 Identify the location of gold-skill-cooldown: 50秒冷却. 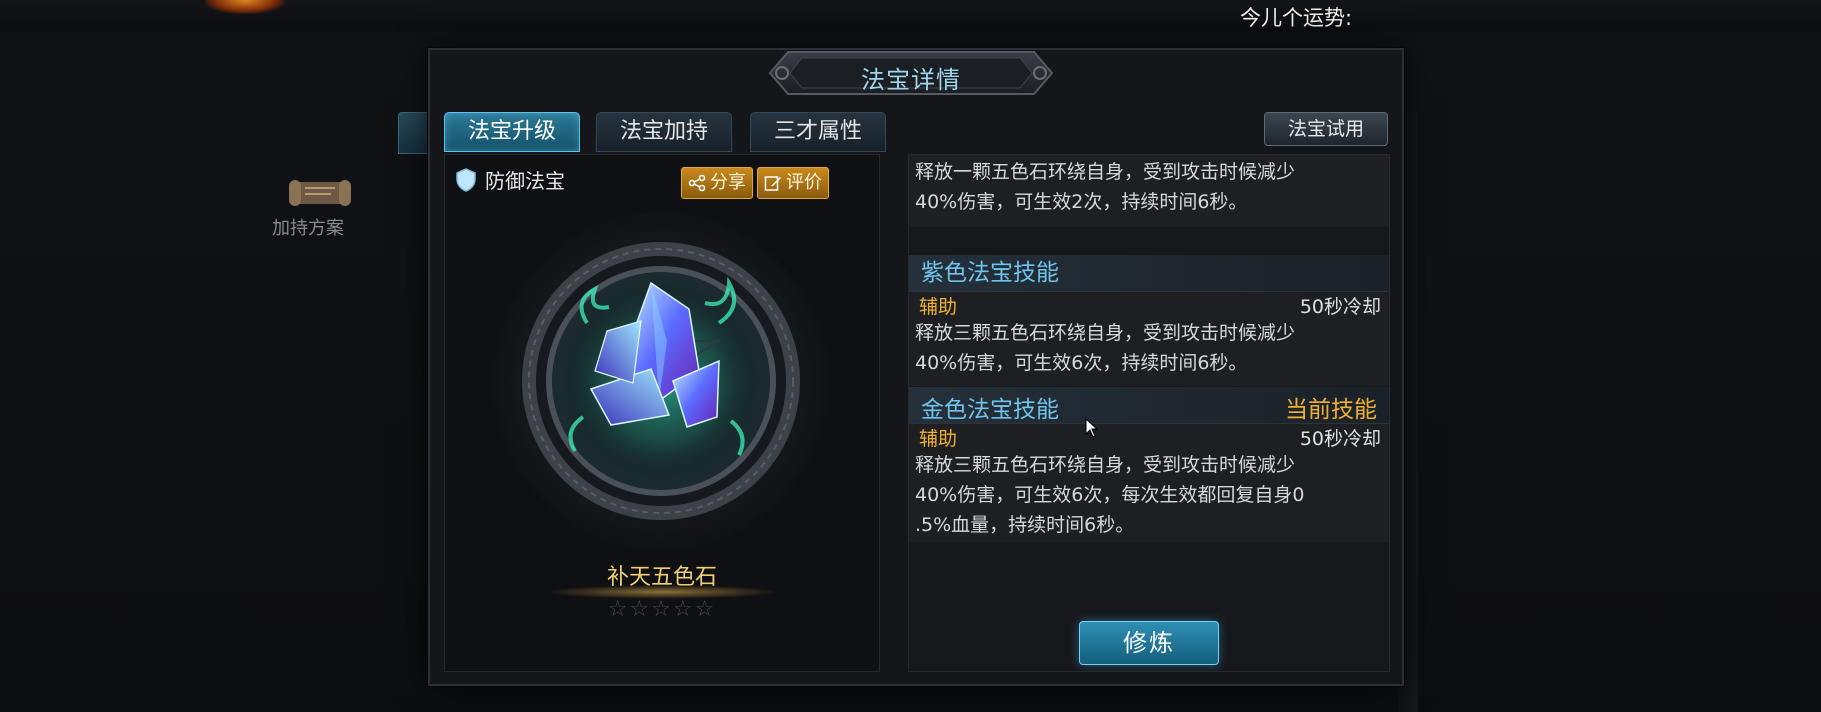
(1340, 439).